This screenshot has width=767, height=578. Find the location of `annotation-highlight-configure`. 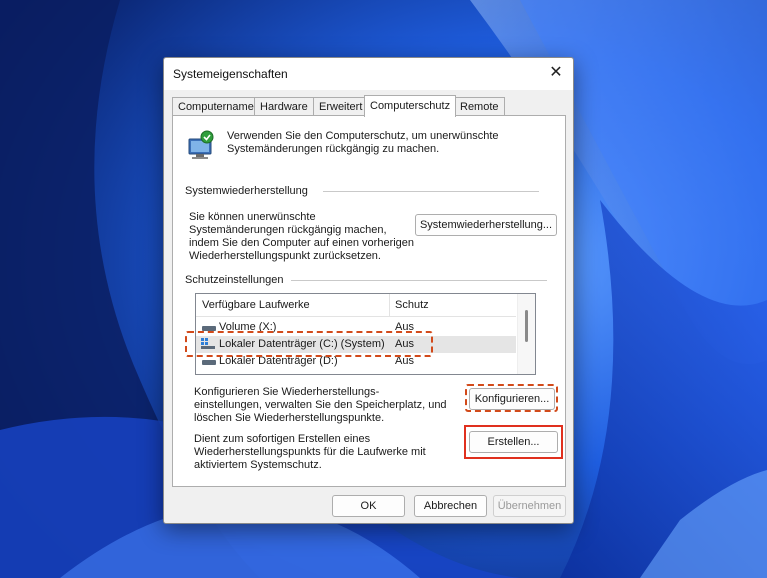

annotation-highlight-configure is located at coordinates (511, 398).